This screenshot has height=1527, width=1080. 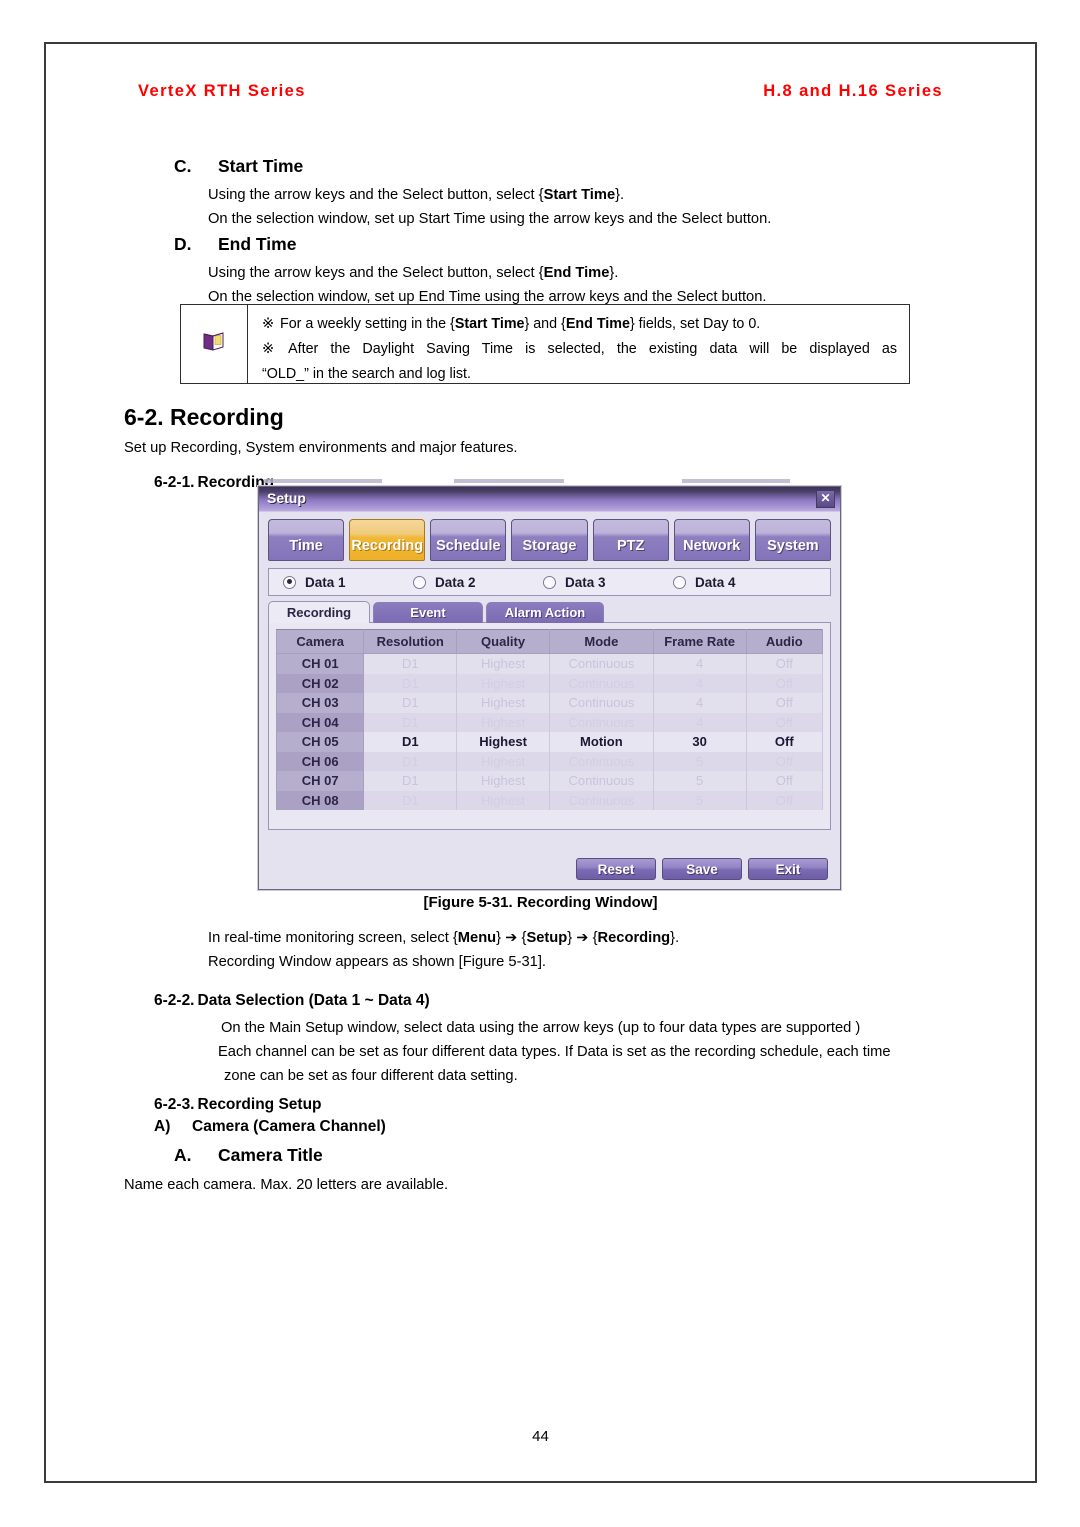 I want to click on cell-camera: CH 07, so click(x=320, y=781).